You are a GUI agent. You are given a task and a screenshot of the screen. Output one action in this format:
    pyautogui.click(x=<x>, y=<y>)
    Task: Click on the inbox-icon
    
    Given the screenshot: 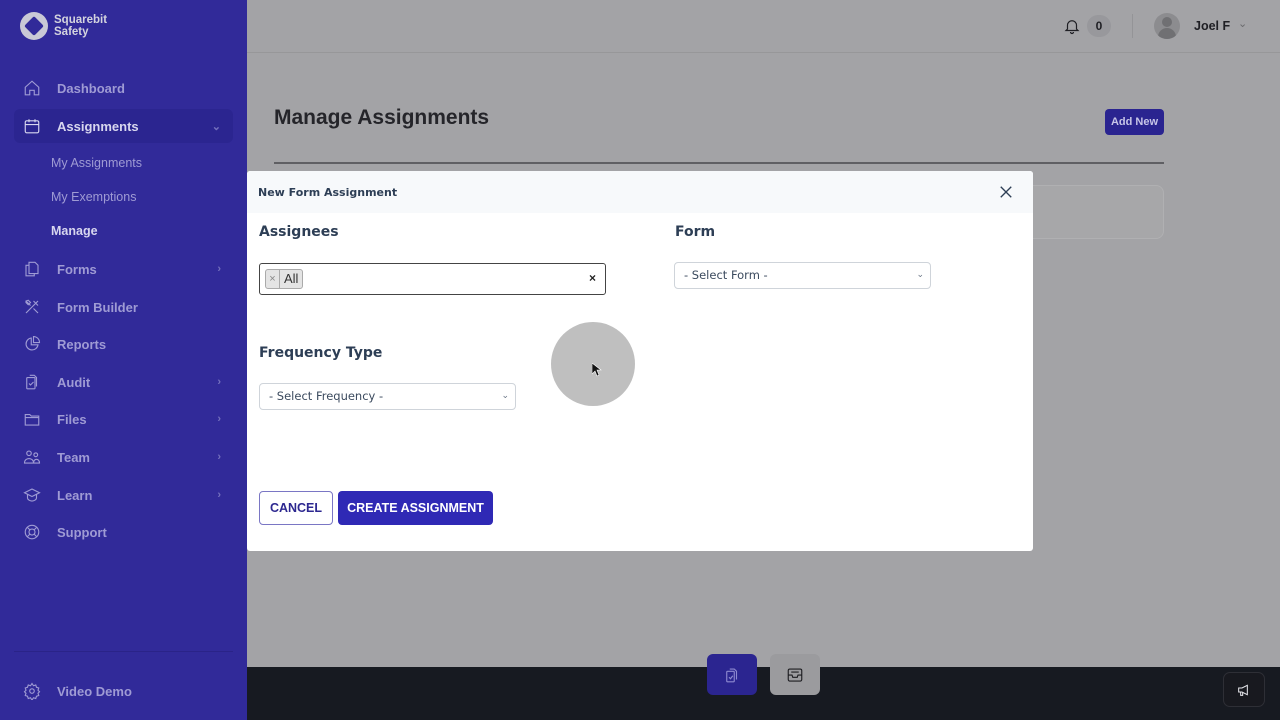 What is the action you would take?
    pyautogui.click(x=795, y=674)
    